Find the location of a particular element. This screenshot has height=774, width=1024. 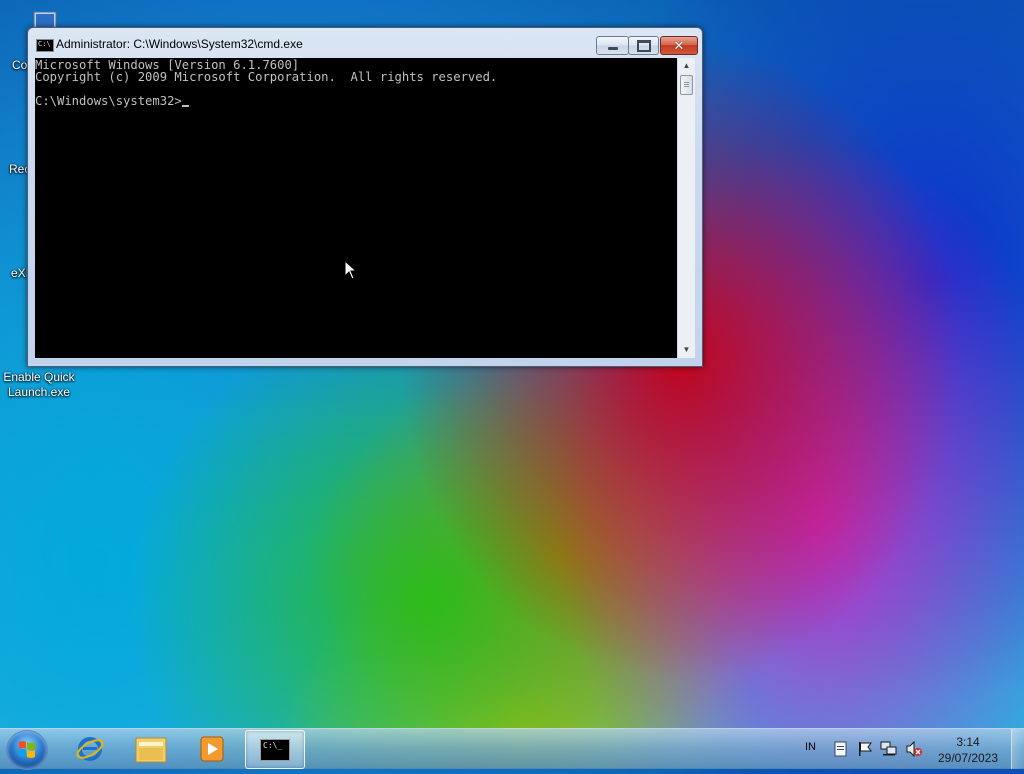

system-clock: 3:14 29/07/2023 is located at coordinates (968, 750).